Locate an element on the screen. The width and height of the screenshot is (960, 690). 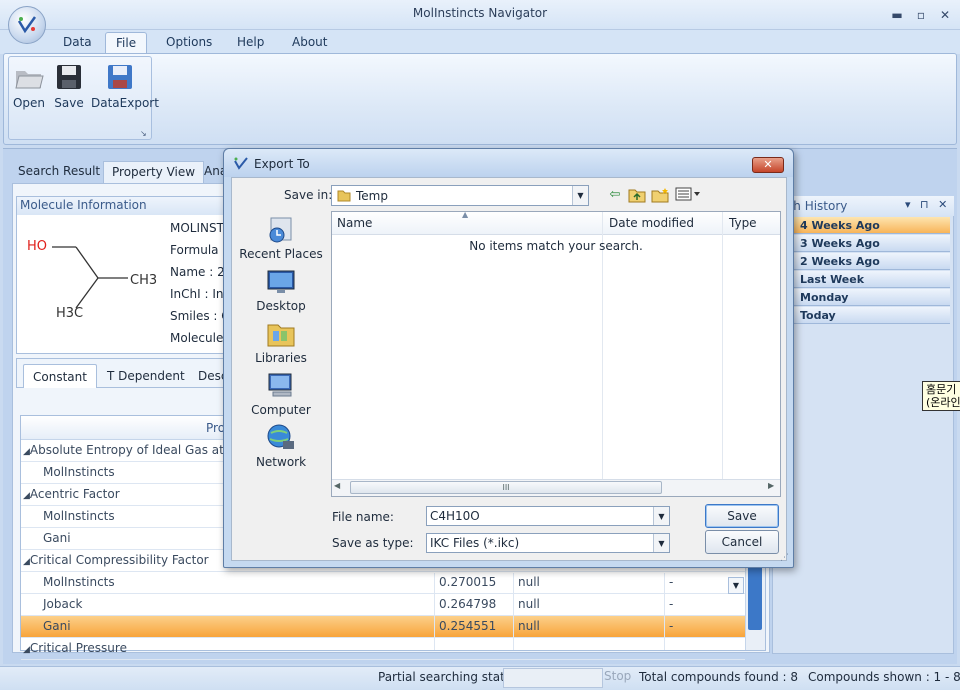
history-item-2-weeks-ago: 2 Weeks Ago is located at coordinates (864, 261).